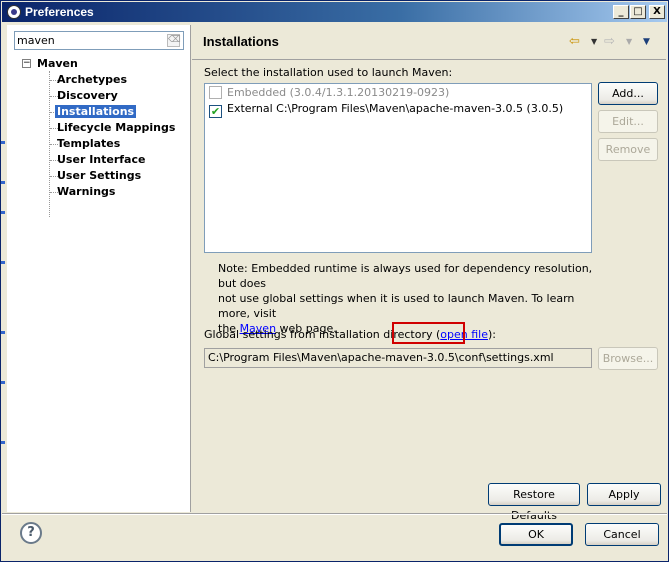  What do you see at coordinates (536, 534) in the screenshot?
I see `ok-button: OK` at bounding box center [536, 534].